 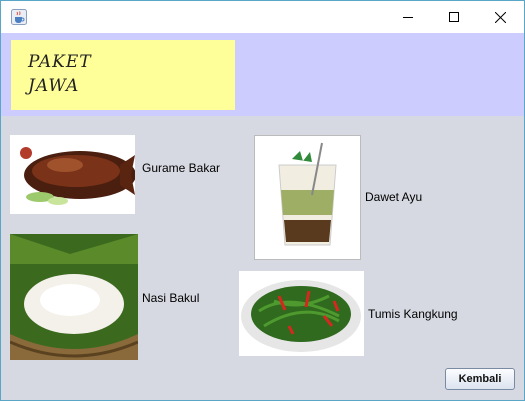 I want to click on menu-item-label: Nasi Bakul, so click(x=171, y=298).